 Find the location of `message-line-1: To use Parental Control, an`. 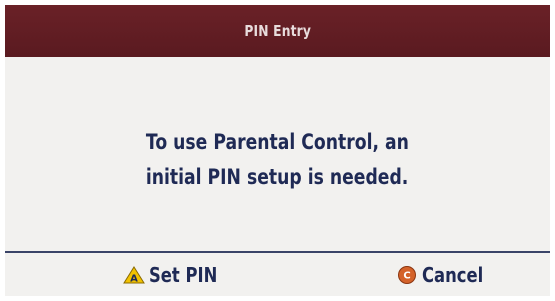

message-line-1: To use Parental Control, an is located at coordinates (277, 142).